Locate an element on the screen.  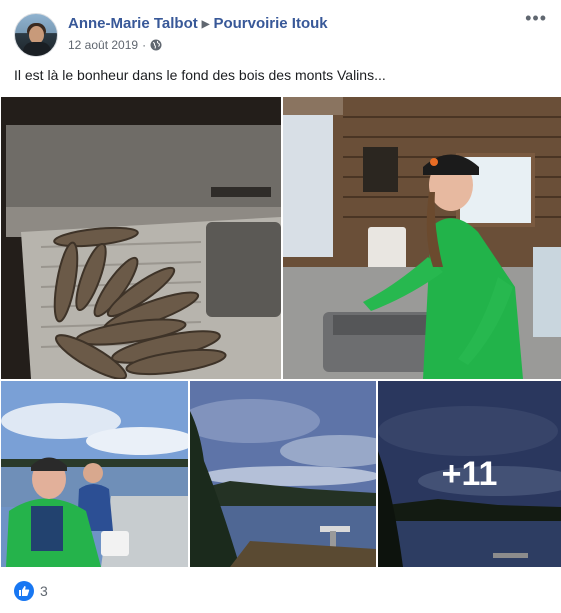
globe-icon is located at coordinates (156, 46).